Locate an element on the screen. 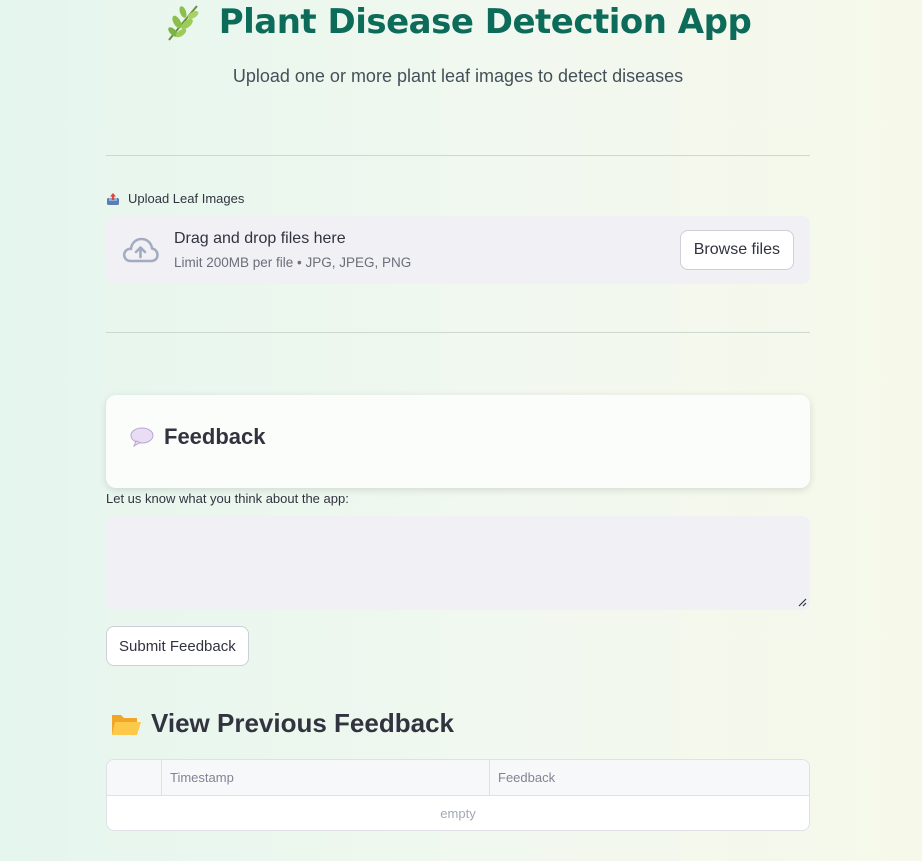  table-empty-state: empty is located at coordinates (458, 813).